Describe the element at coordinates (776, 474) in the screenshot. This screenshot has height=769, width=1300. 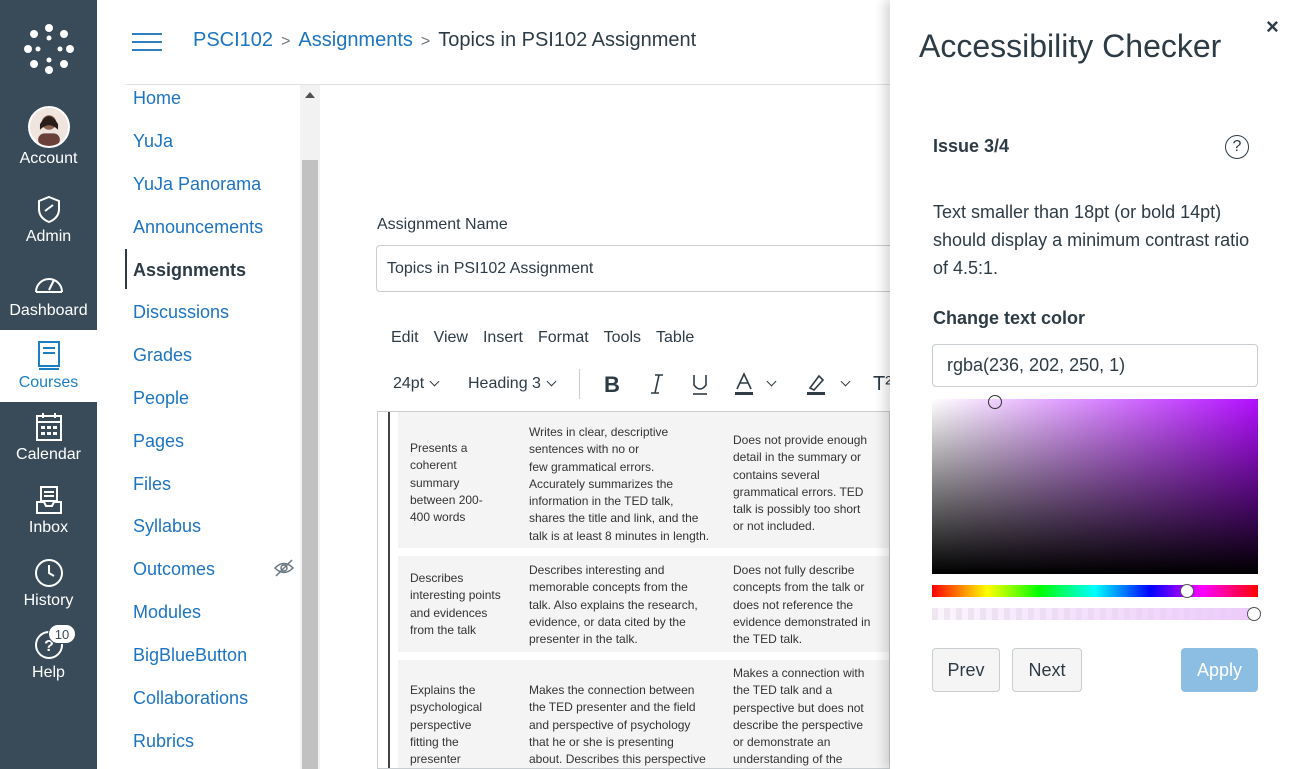
I see `cell-line: contains several` at that location.